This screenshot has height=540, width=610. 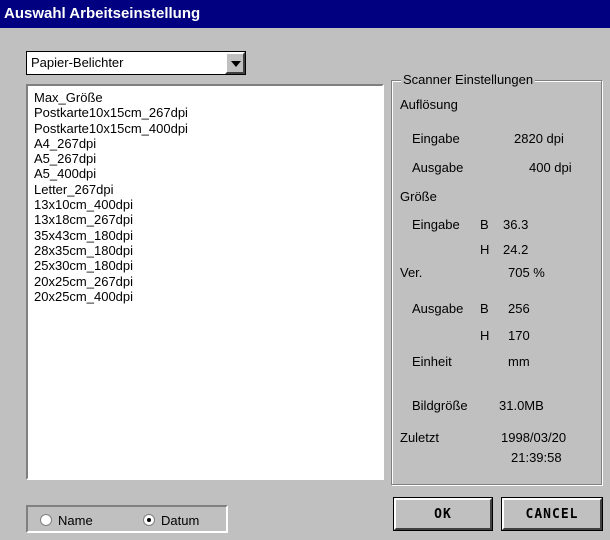 I want to click on list-item: A5_400dpi, so click(x=205, y=173).